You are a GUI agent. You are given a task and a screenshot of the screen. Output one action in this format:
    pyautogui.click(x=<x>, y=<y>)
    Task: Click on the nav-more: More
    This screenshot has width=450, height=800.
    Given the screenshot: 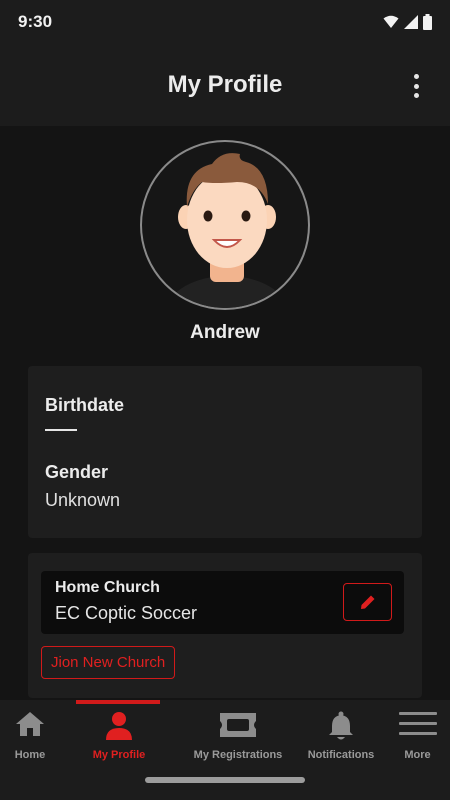 What is the action you would take?
    pyautogui.click(x=417, y=735)
    